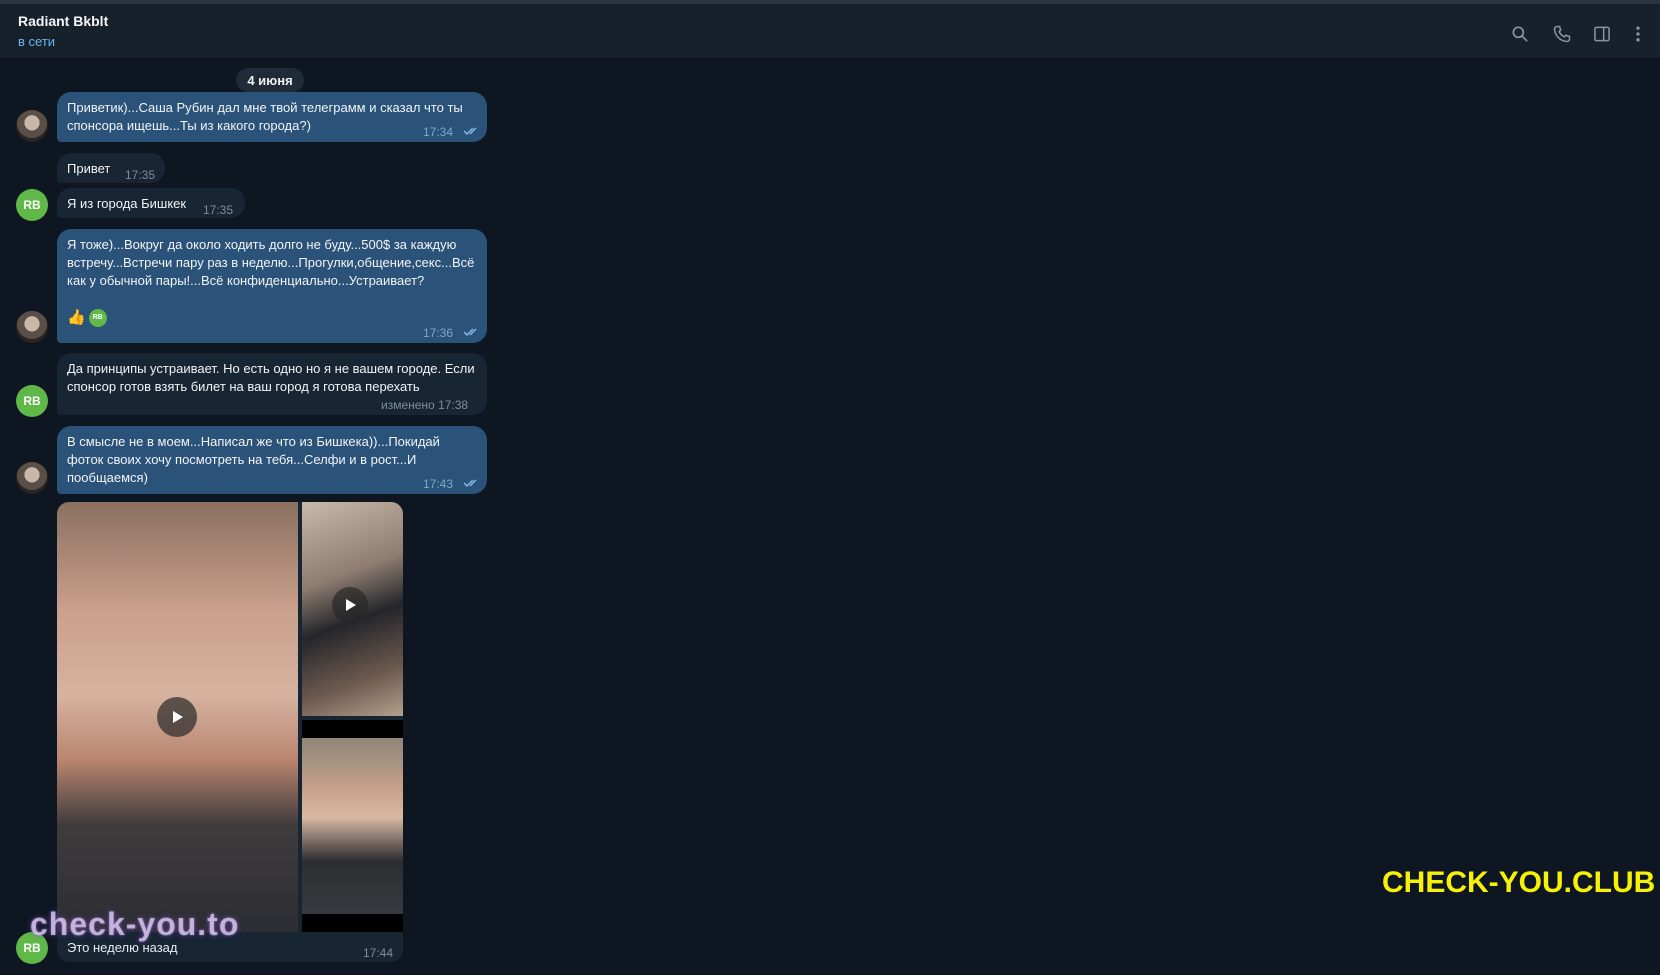  What do you see at coordinates (127, 203) in the screenshot?
I see `message-text: Я из города Бишкек` at bounding box center [127, 203].